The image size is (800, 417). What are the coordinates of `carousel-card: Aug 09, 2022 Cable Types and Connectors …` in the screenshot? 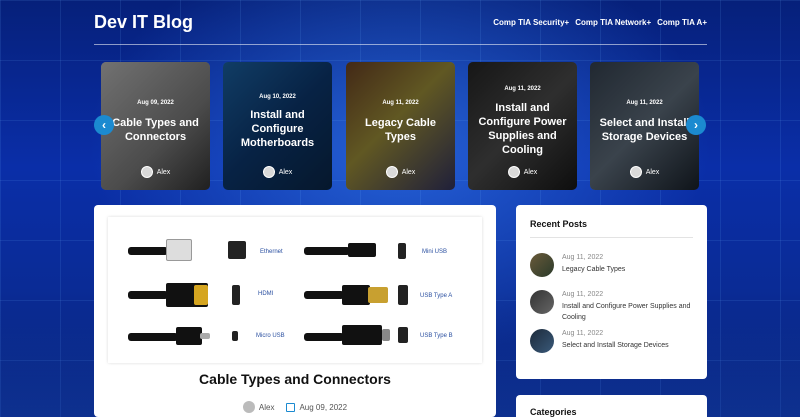 It's located at (155, 126).